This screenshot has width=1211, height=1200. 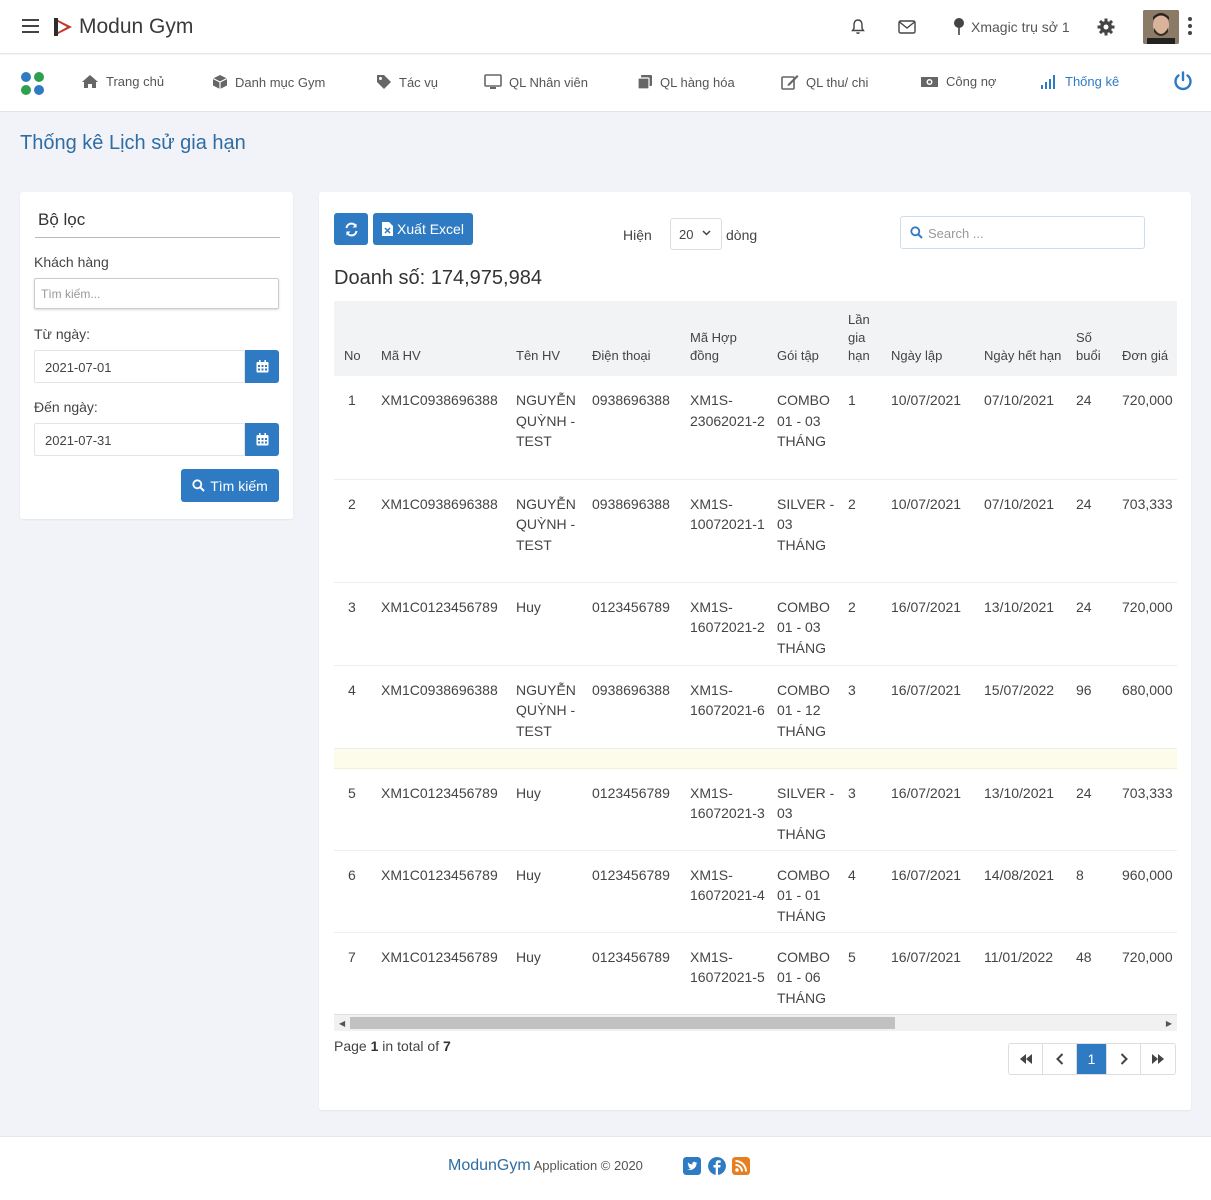 What do you see at coordinates (1020, 27) in the screenshot?
I see `branch-selector: Xmagic trụ sở 1` at bounding box center [1020, 27].